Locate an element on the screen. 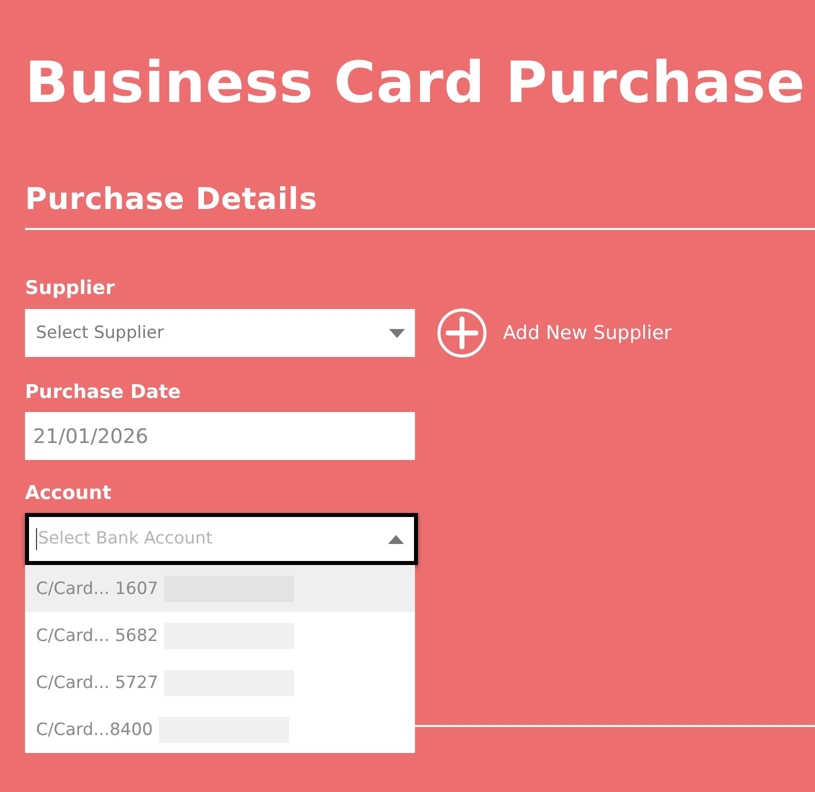  dropdown-option: C/Card... 1607 is located at coordinates (220, 588).